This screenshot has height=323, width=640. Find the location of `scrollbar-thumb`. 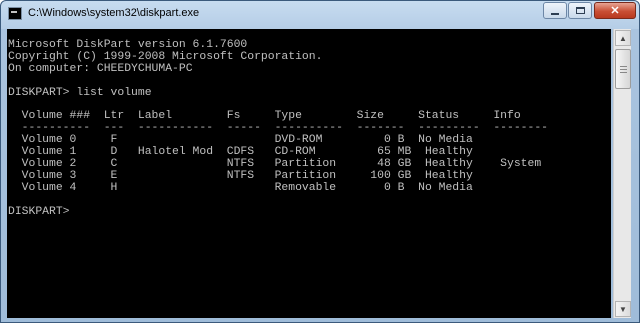

scrollbar-thumb is located at coordinates (623, 69).